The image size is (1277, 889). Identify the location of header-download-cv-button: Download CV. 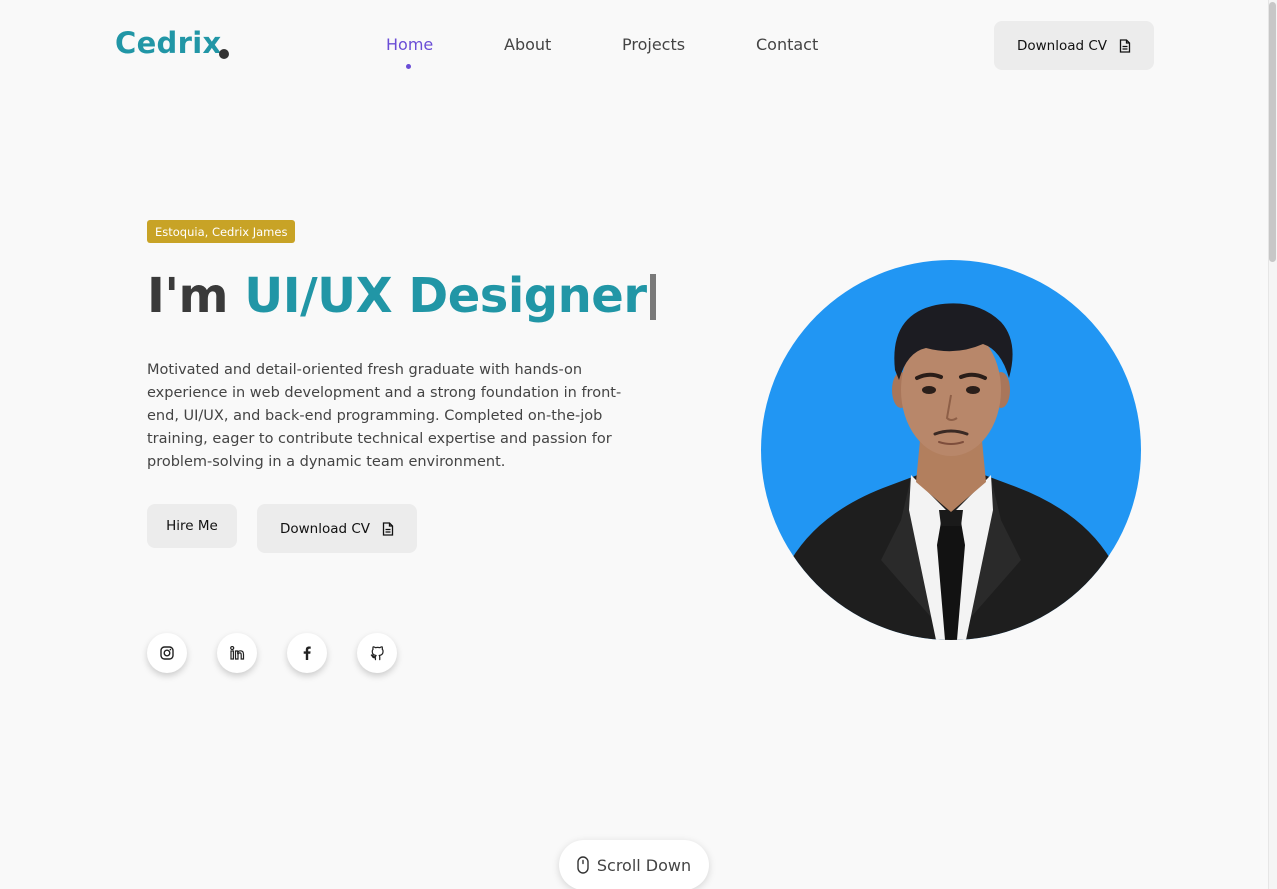
(1074, 45).